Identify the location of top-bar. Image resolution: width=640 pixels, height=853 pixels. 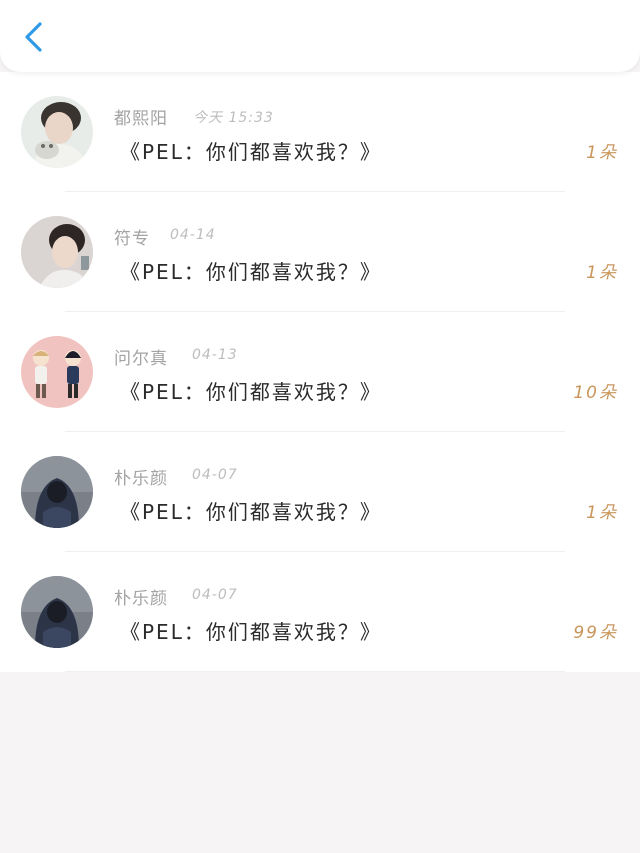
(320, 36).